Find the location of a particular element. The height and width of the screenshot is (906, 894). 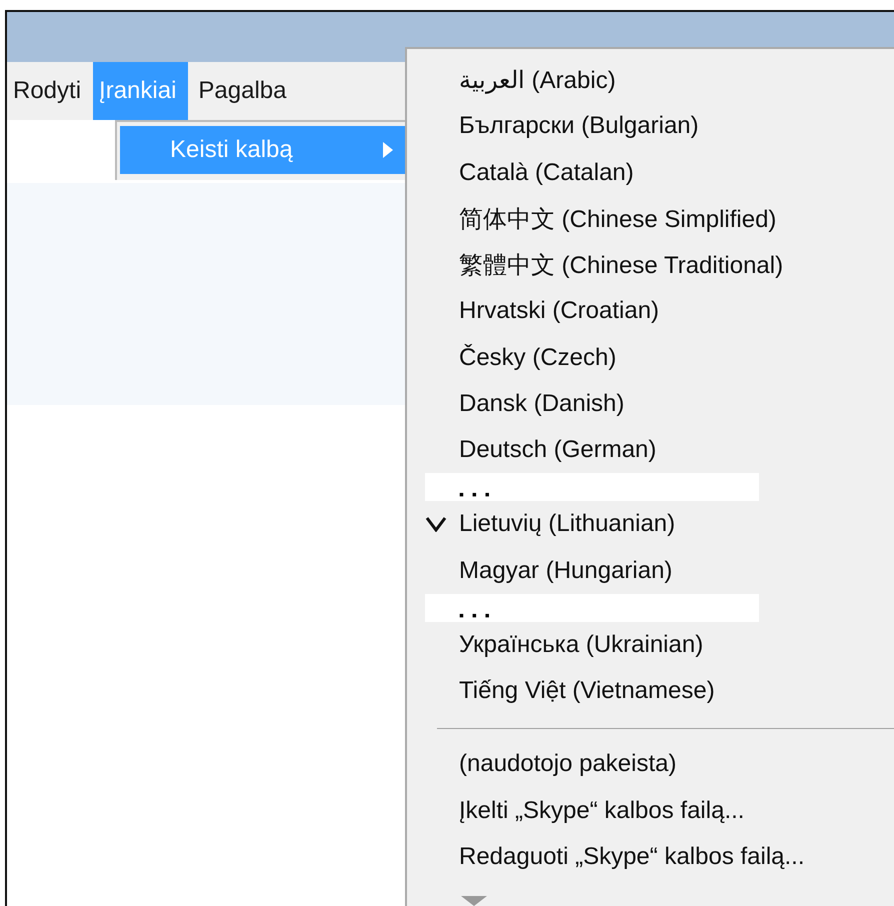

menu-item: Rodyti is located at coordinates (50, 91).